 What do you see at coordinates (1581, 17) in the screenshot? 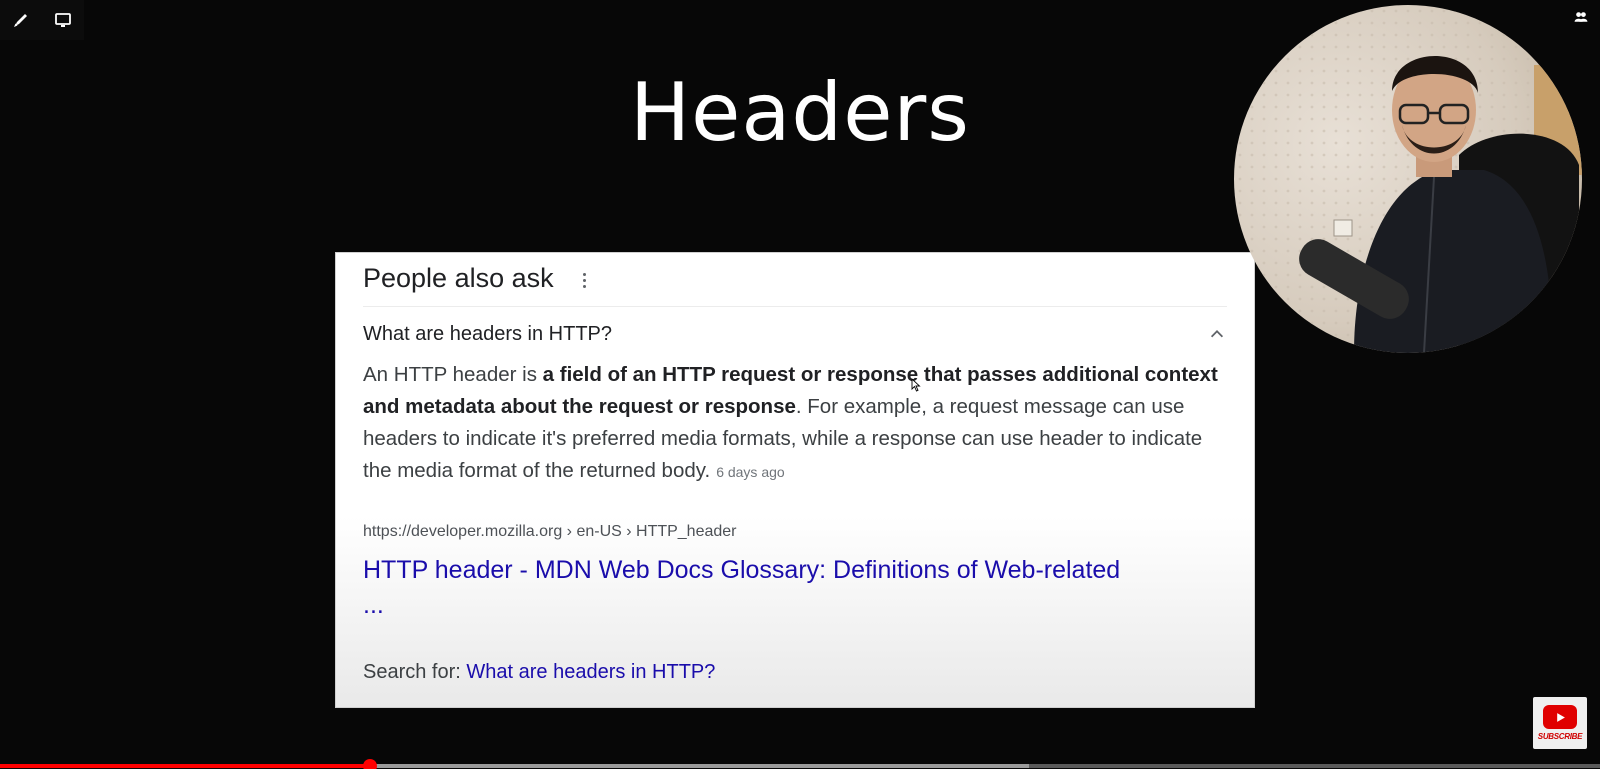
I see `people-icon` at bounding box center [1581, 17].